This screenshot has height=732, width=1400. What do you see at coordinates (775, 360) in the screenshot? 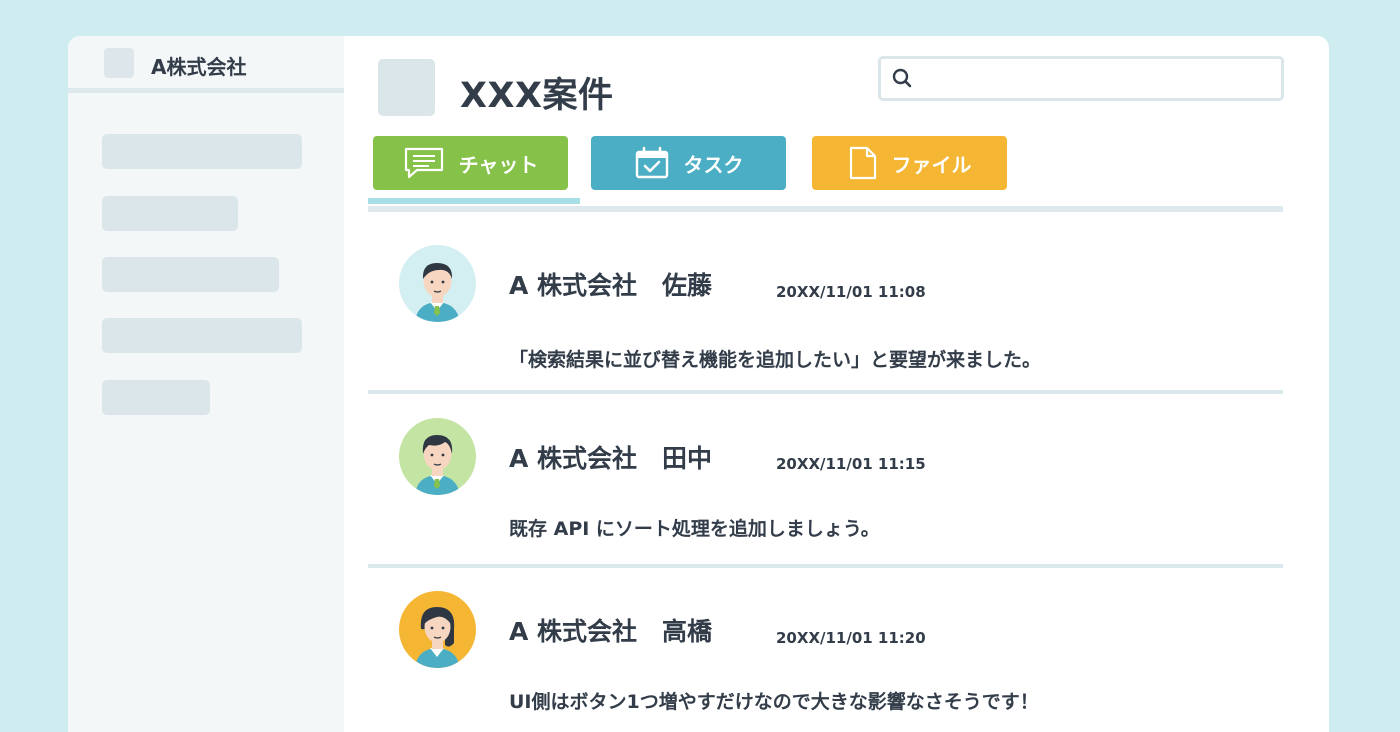
I see `message-text: 「検索結果に並び替え機能を追加したい」と要望が来ました。` at bounding box center [775, 360].